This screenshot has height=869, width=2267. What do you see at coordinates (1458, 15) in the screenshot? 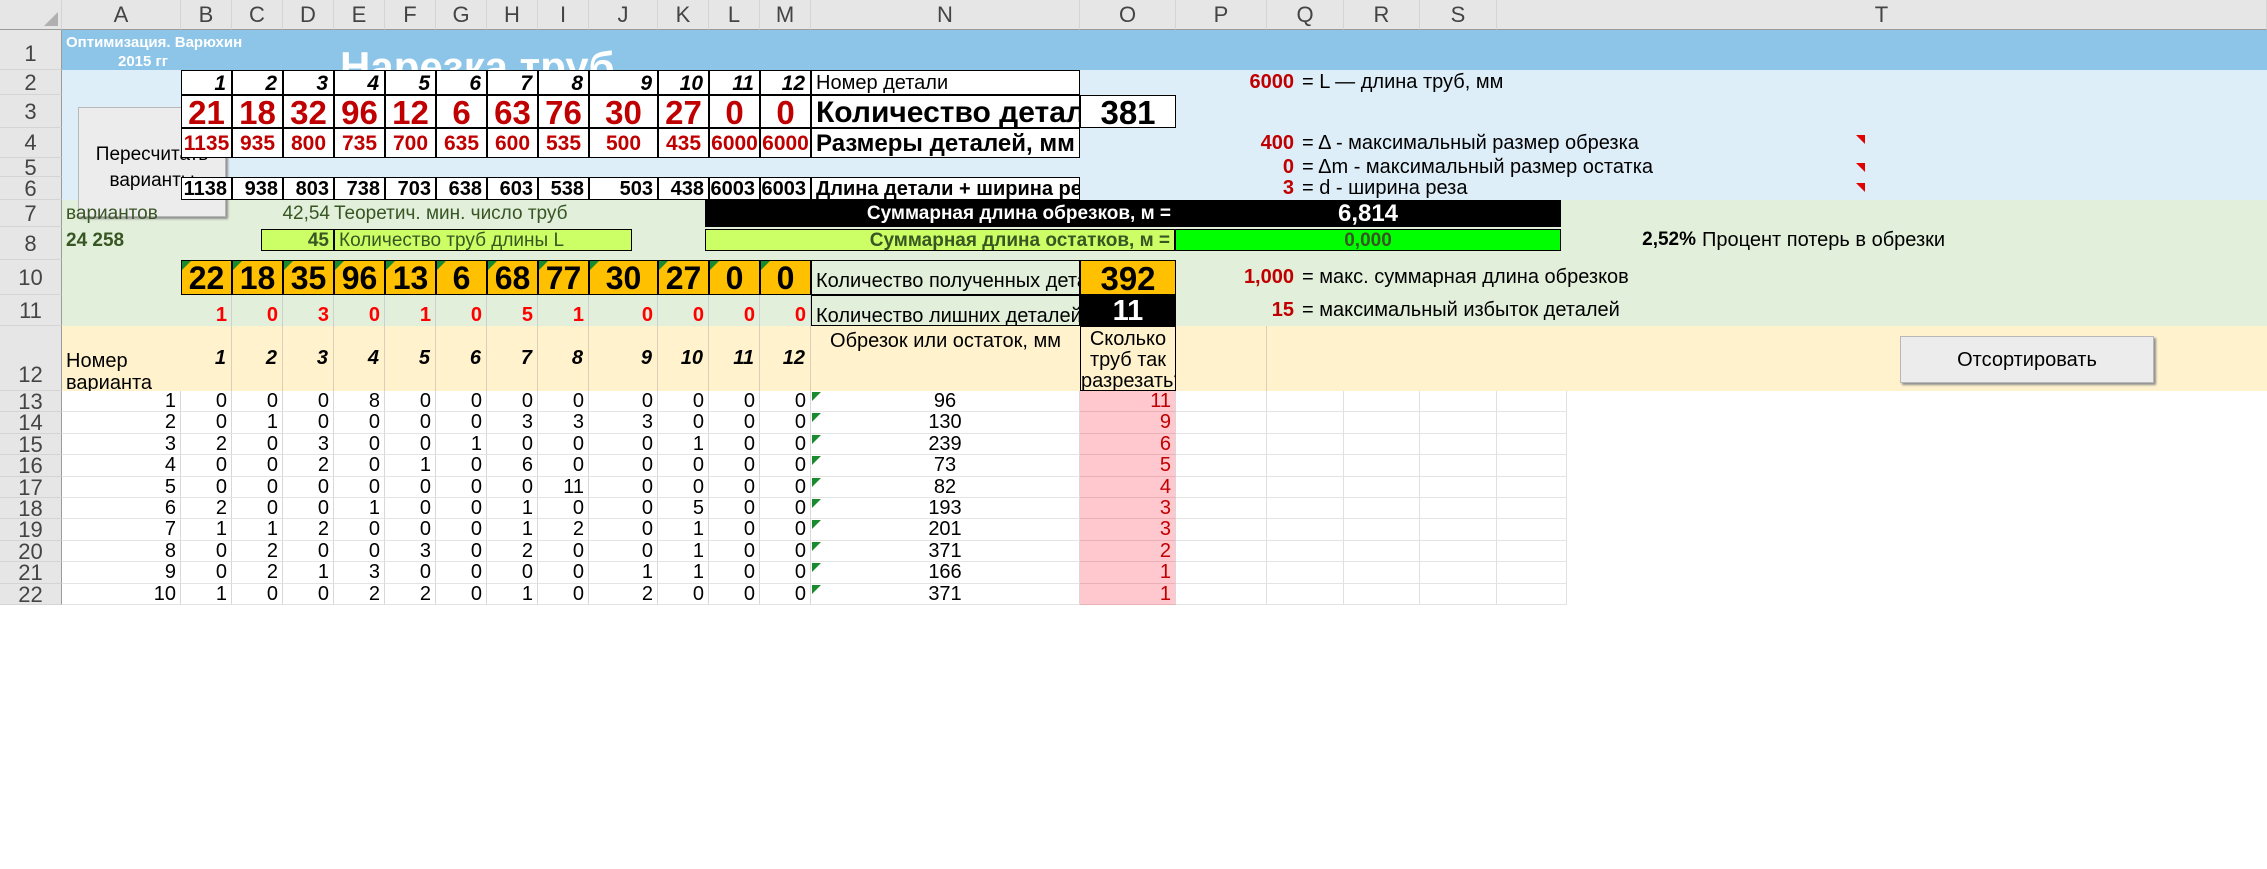
I see `column-header-s: S` at bounding box center [1458, 15].